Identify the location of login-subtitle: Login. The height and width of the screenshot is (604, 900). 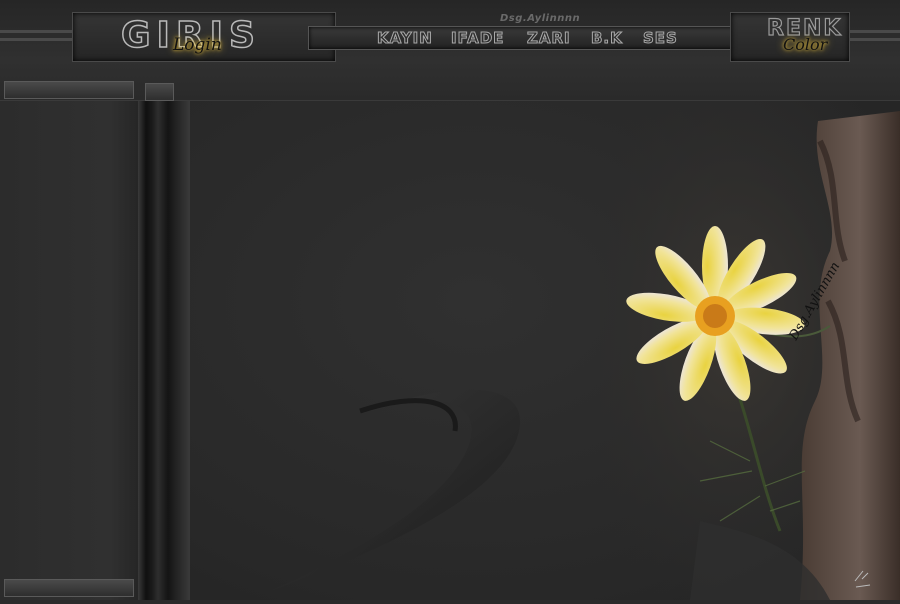
(197, 45).